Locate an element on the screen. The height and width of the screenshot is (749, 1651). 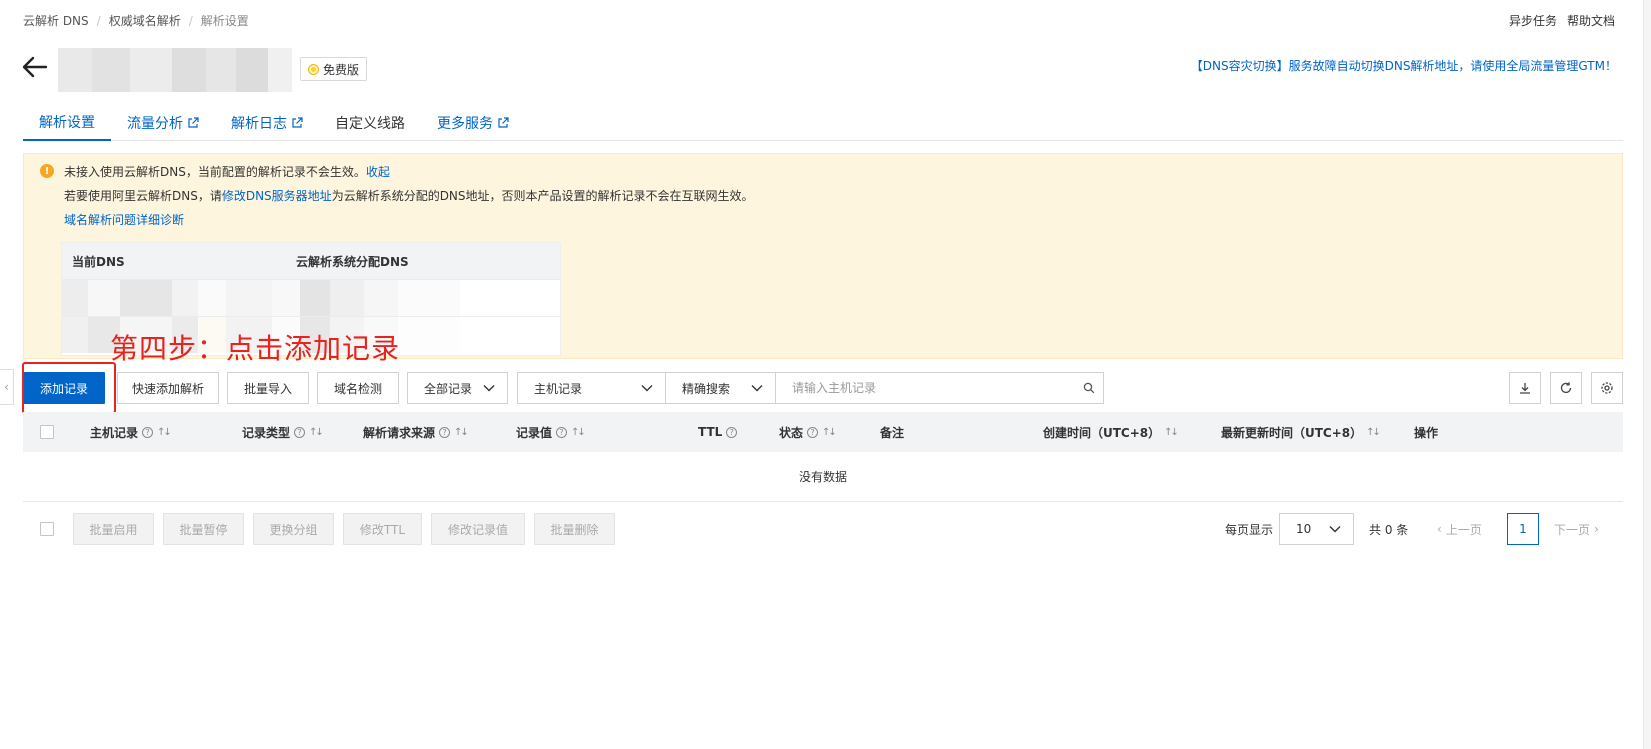
column-ttl: TTL? is located at coordinates (718, 432).